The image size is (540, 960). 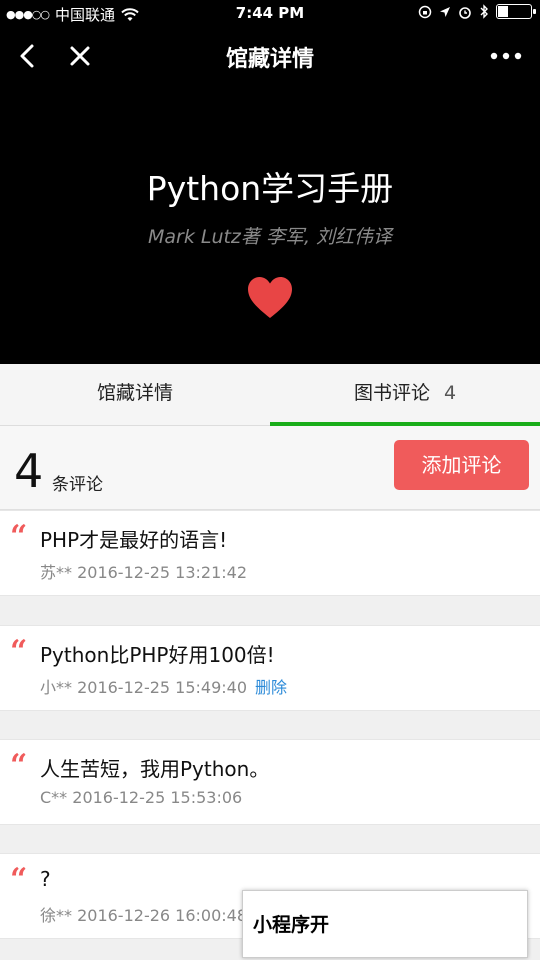 What do you see at coordinates (270, 468) in the screenshot?
I see `review-summary: 4 条评论 添加评论` at bounding box center [270, 468].